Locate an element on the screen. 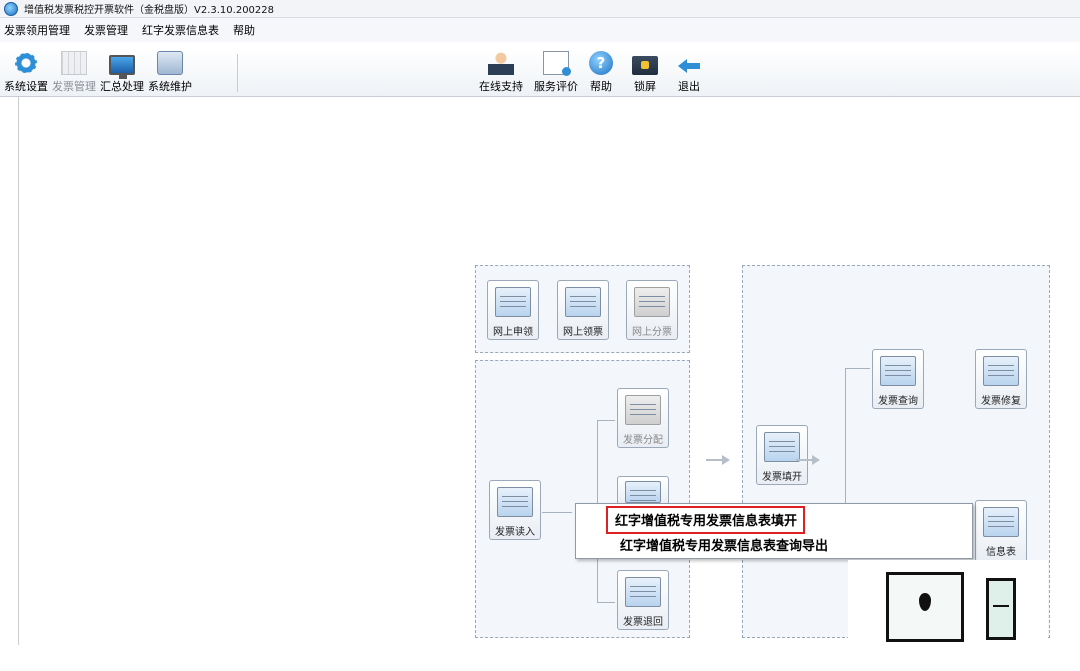 Image resolution: width=1080 pixels, height=671 pixels. table-grid-icon is located at coordinates (1001, 522).